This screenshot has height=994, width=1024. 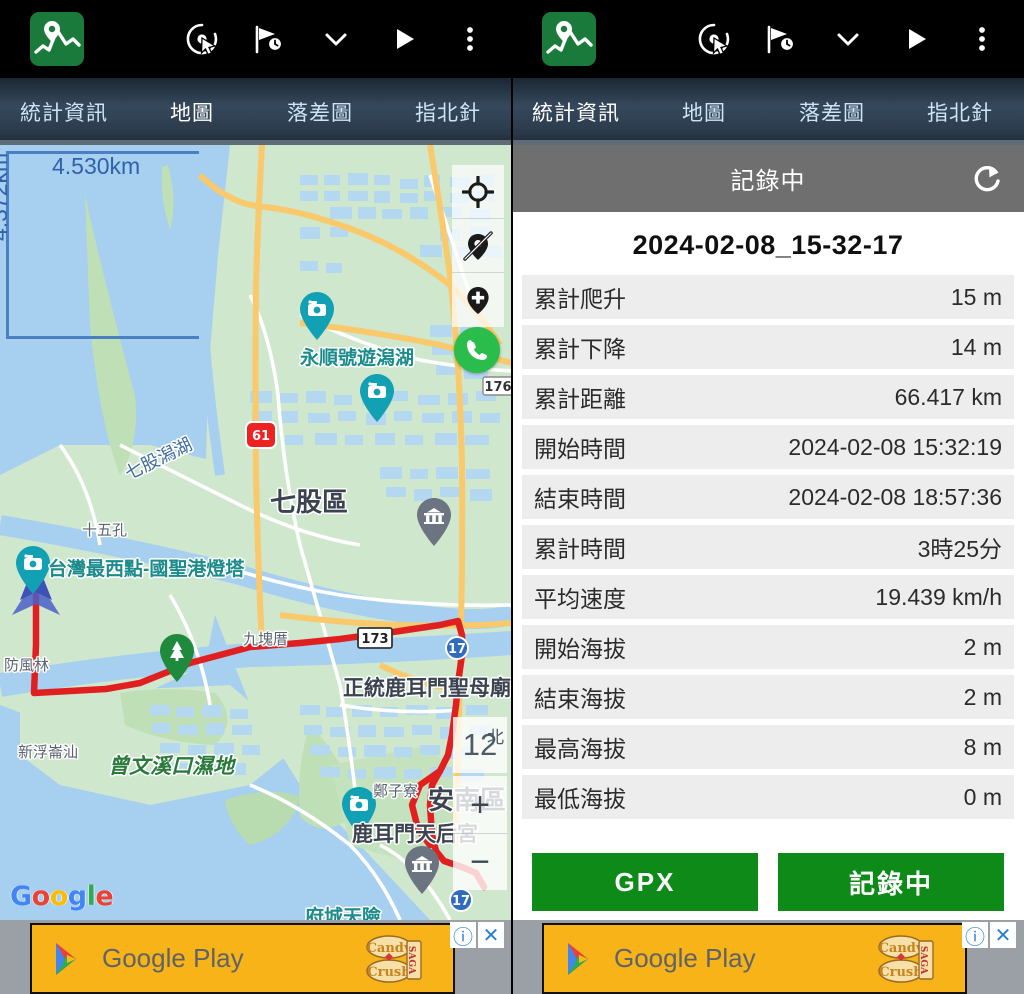 I want to click on ad-banner-right: Google Play Candy Crush SAGA ⓘ ✕, so click(x=768, y=957).